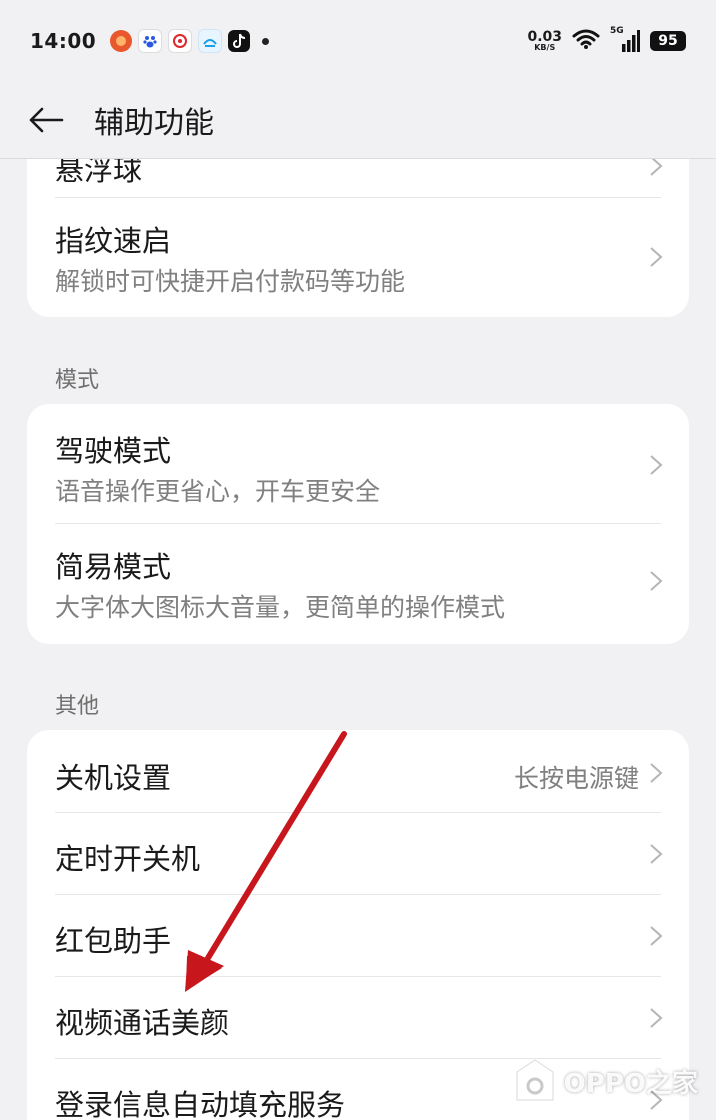 This screenshot has width=716, height=1120. What do you see at coordinates (150, 41) in the screenshot?
I see `baidu-icon` at bounding box center [150, 41].